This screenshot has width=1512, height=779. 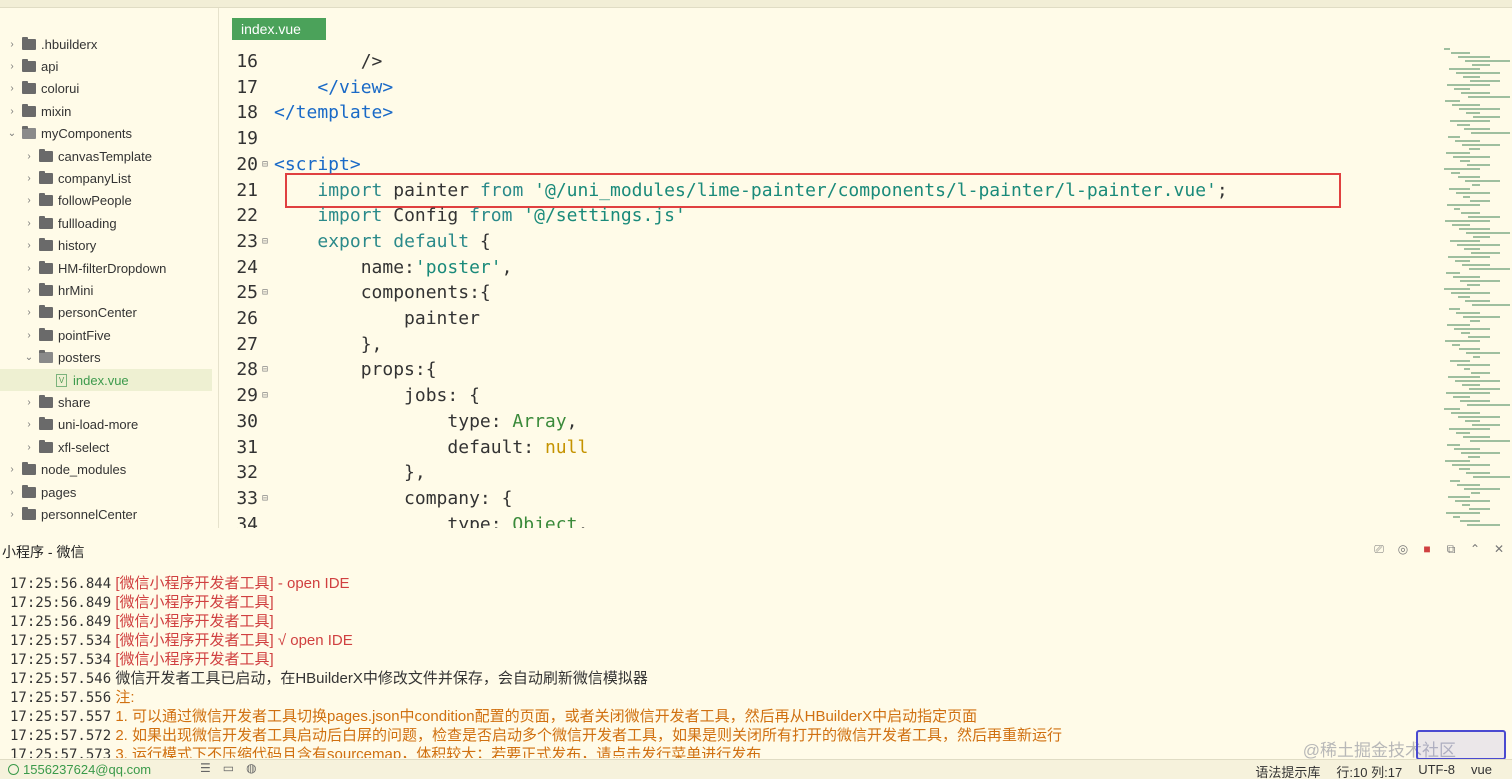 I want to click on sidebar-item: › canvasTemplate, so click(x=106, y=156).